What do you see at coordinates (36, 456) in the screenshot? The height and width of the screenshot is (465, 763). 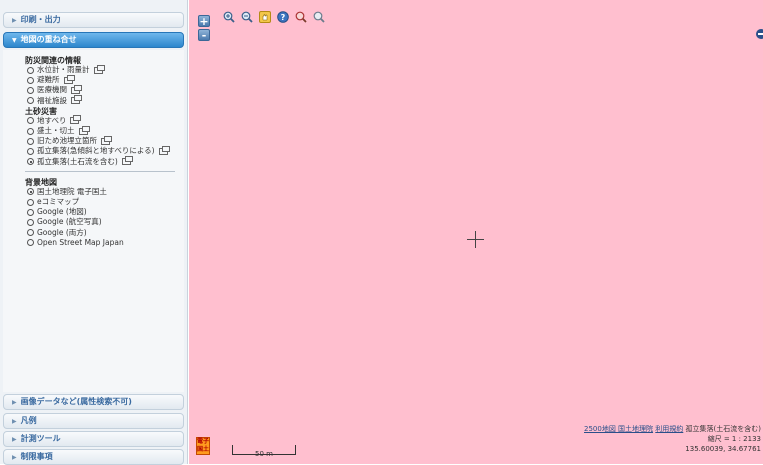 I see `section-label: 制限事項` at bounding box center [36, 456].